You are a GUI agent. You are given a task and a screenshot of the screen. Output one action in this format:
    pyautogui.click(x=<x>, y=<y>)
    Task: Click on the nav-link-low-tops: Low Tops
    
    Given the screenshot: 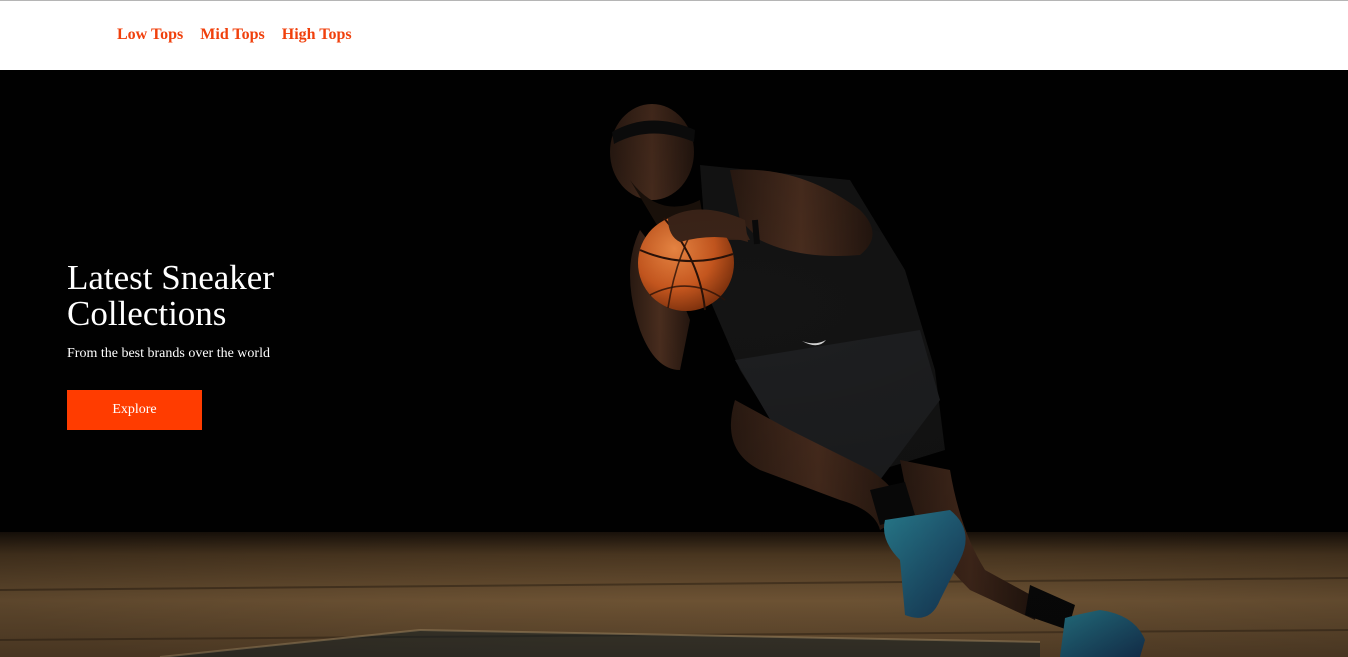 What is the action you would take?
    pyautogui.click(x=150, y=35)
    